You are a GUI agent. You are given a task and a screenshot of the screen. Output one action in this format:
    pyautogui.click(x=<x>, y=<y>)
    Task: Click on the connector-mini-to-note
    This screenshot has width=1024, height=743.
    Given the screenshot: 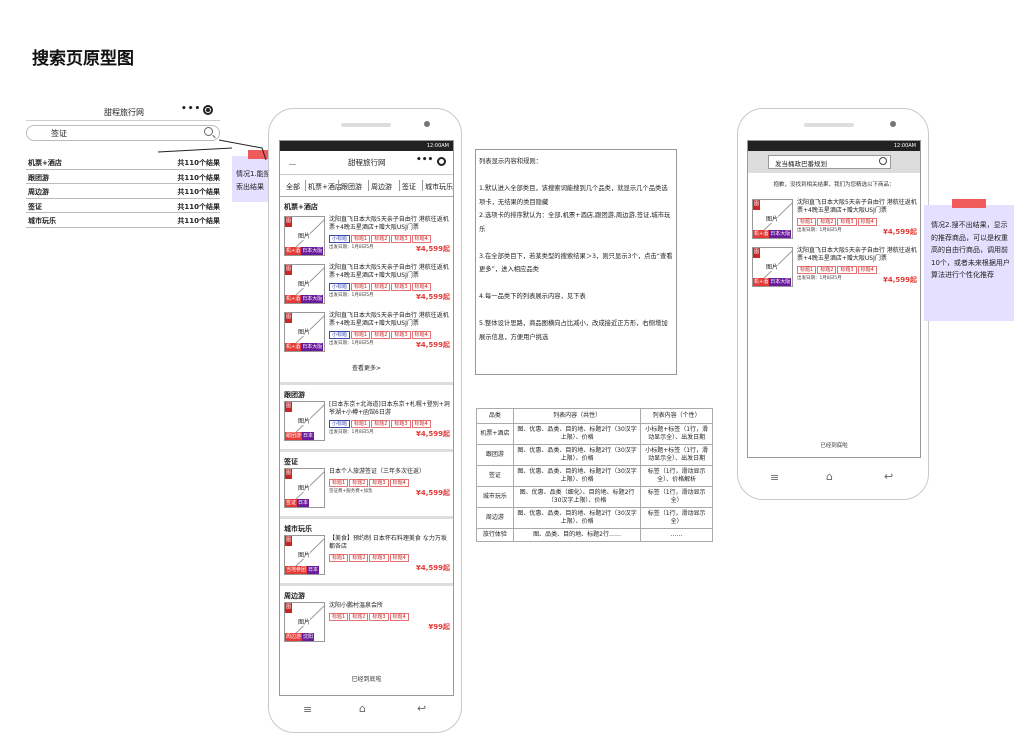 What is the action you would take?
    pyautogui.click(x=195, y=150)
    